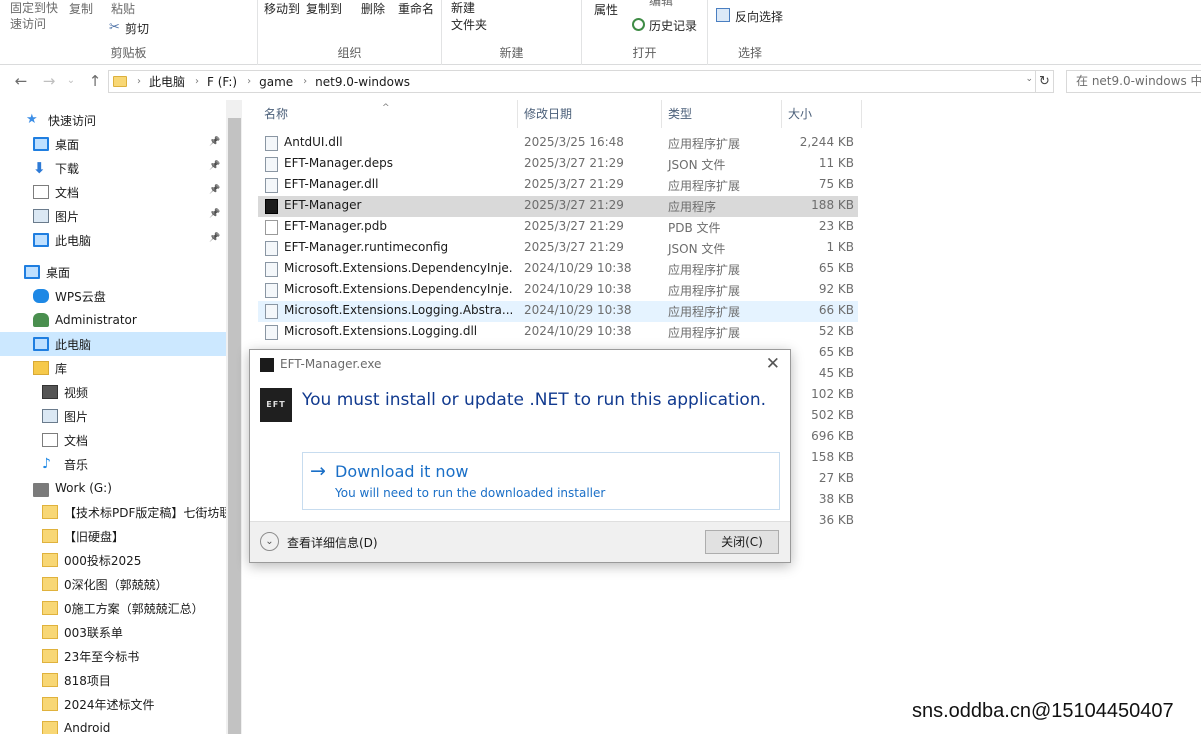  Describe the element at coordinates (366, 247) in the screenshot. I see `file-name: EFT-Manager.runtimeconfig` at that location.